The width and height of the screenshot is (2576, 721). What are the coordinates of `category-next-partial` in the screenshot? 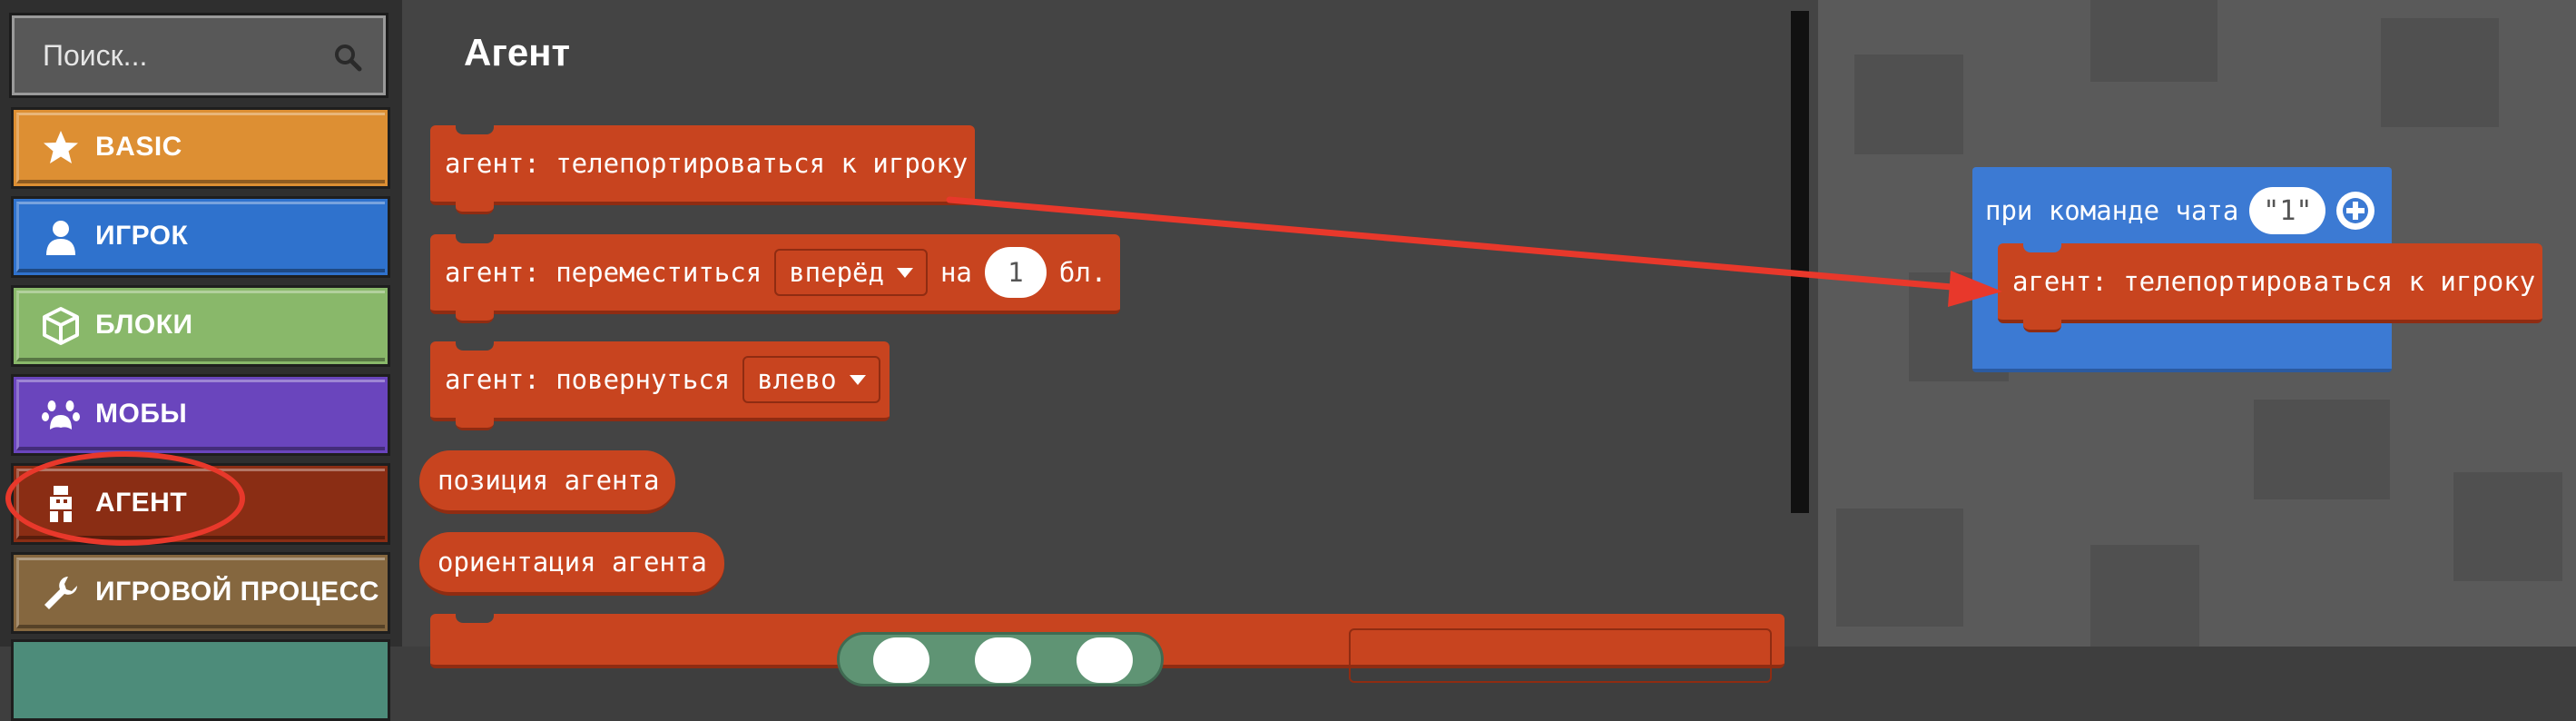 It's located at (200, 680).